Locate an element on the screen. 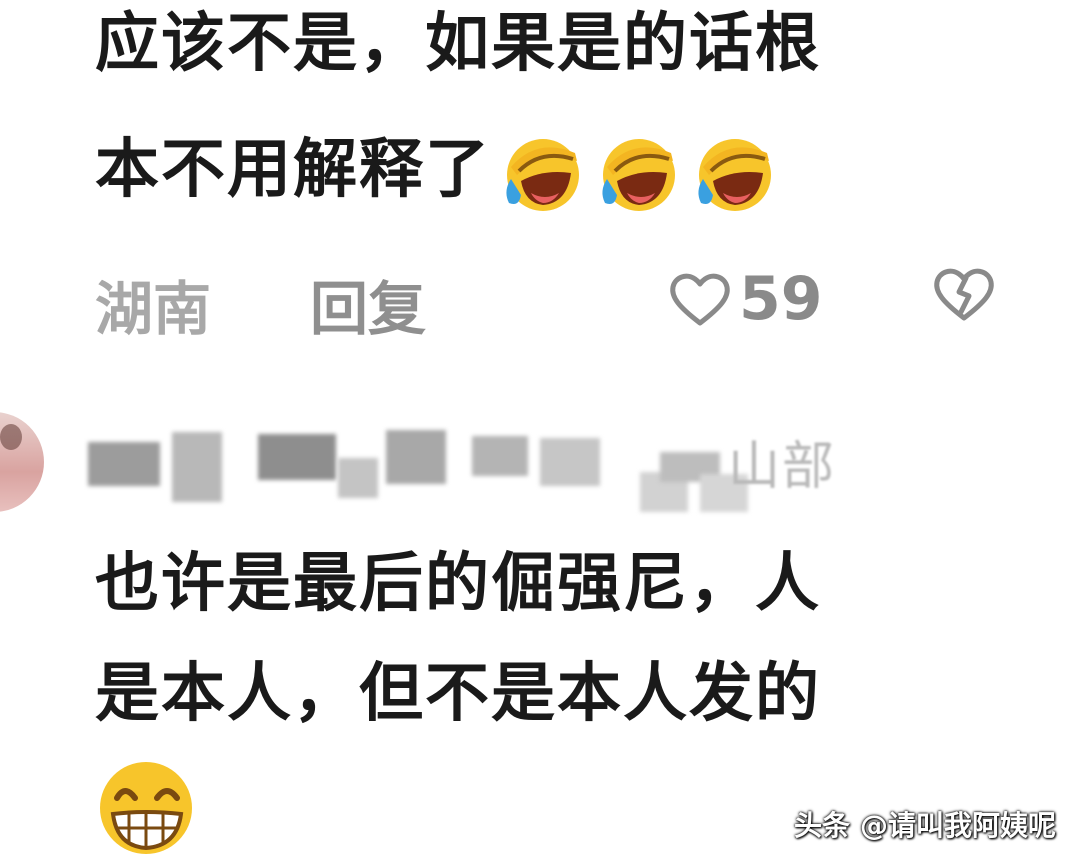 This screenshot has width=1080, height=864. comment-2-header: 山部 is located at coordinates (540, 464).